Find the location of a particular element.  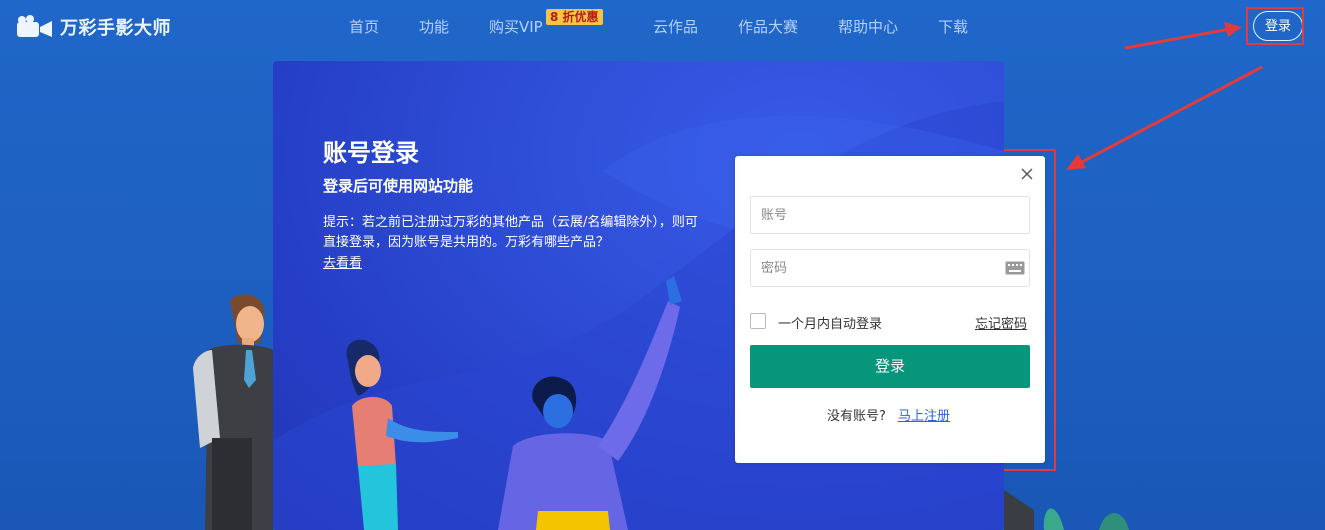

card-subtitle: 登录后可使用网站功能 is located at coordinates (398, 186).